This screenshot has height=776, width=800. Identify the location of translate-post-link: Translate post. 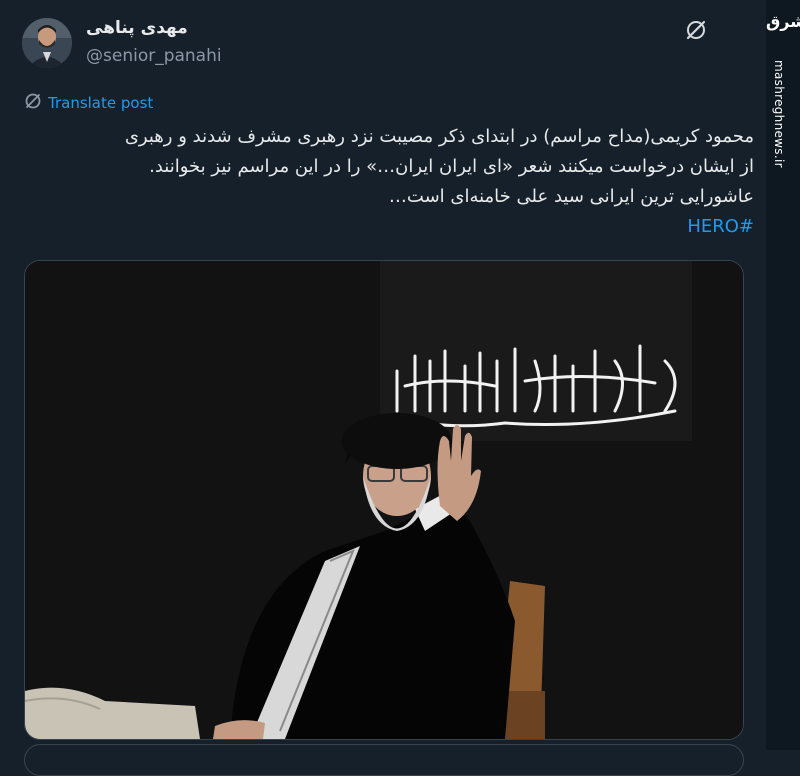
(88, 103).